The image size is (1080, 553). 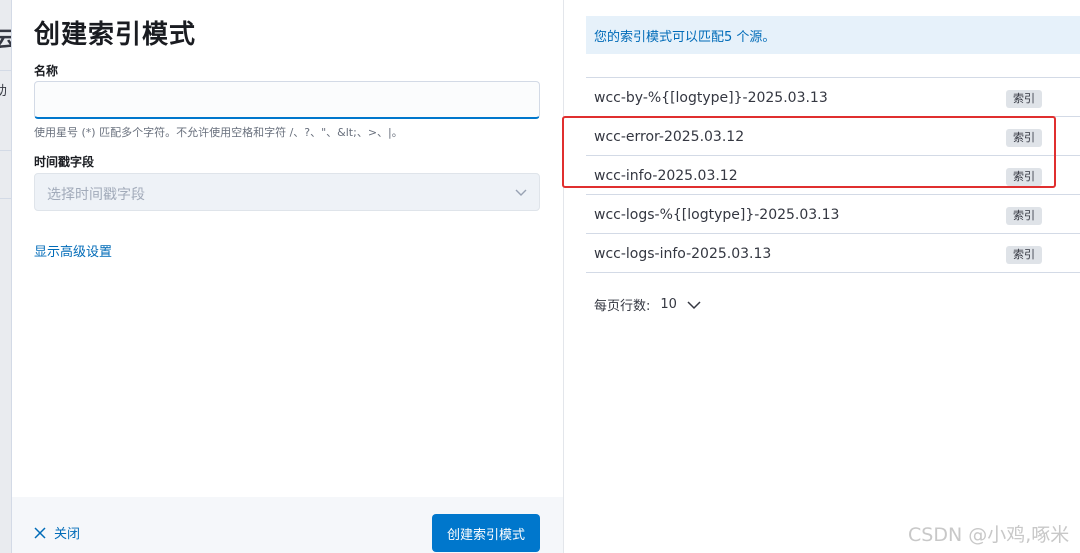 I want to click on table-row: wcc-by-%{[logtype]}-2025.03.13 索引, so click(x=833, y=97).